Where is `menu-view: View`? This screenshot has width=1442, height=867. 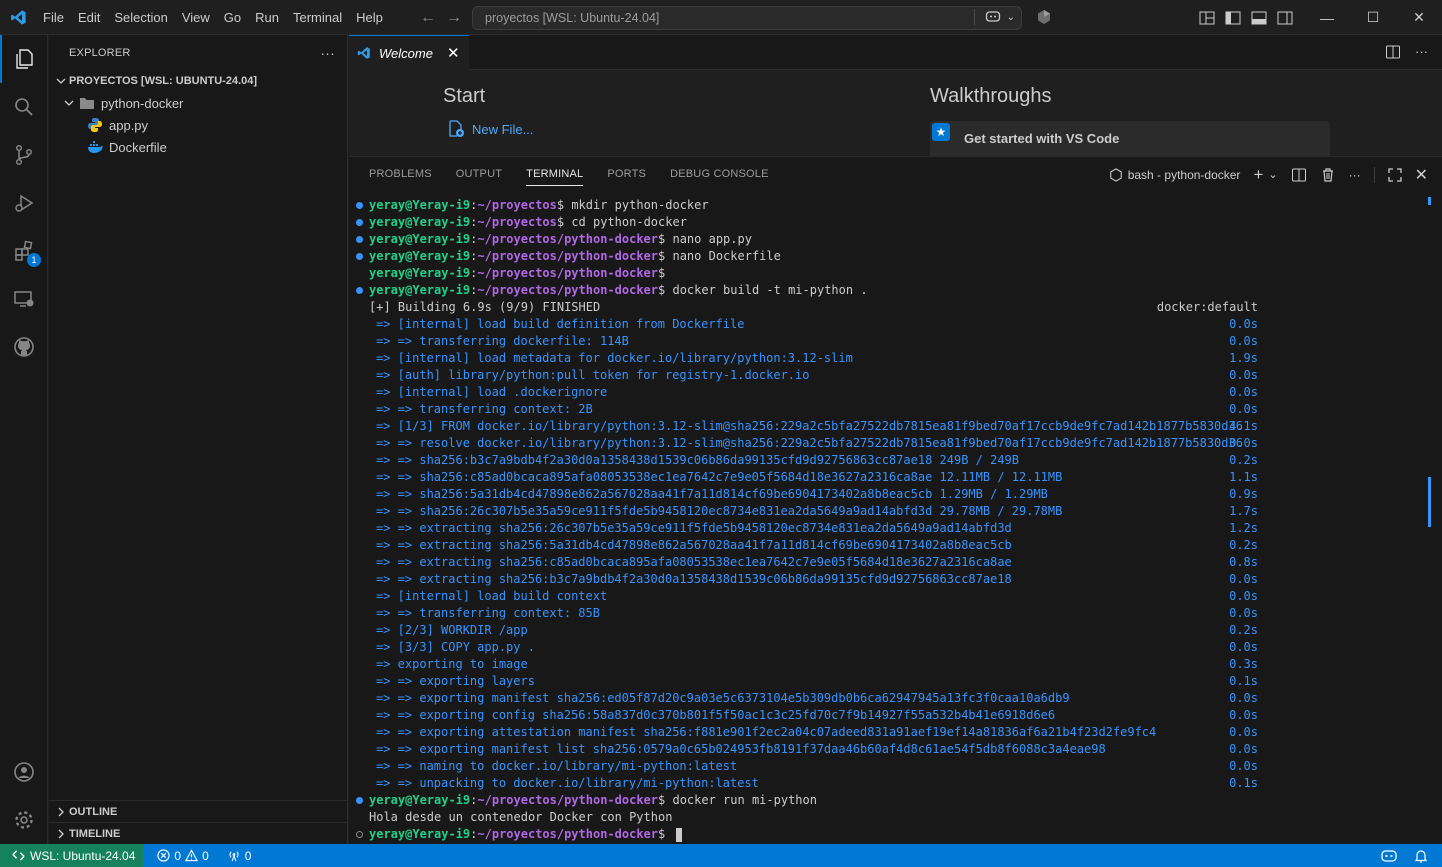
menu-view: View is located at coordinates (196, 17).